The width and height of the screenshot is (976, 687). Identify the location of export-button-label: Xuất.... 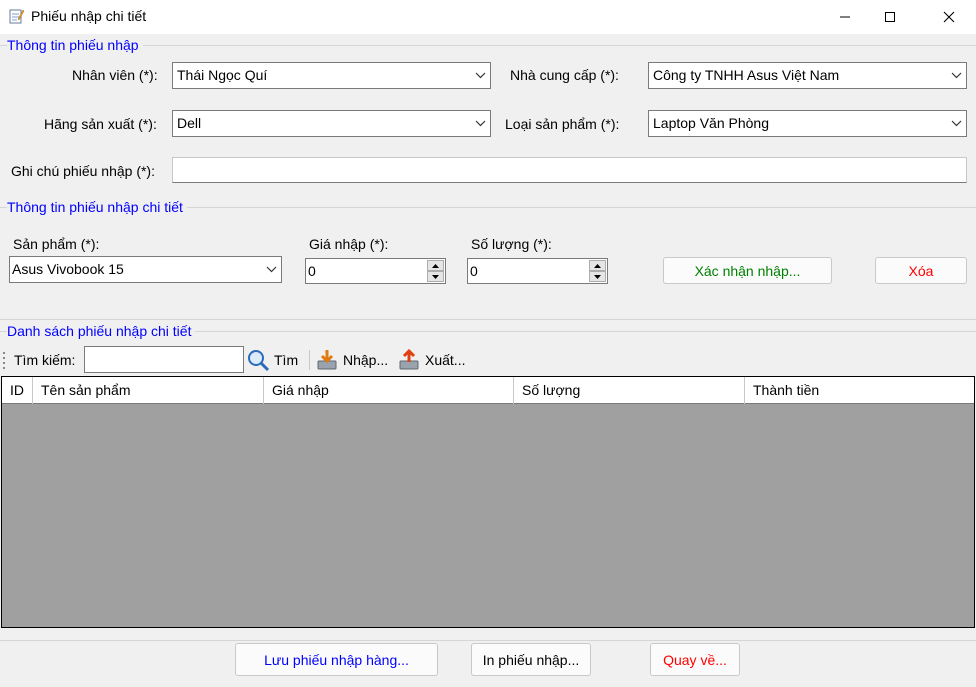
(445, 360).